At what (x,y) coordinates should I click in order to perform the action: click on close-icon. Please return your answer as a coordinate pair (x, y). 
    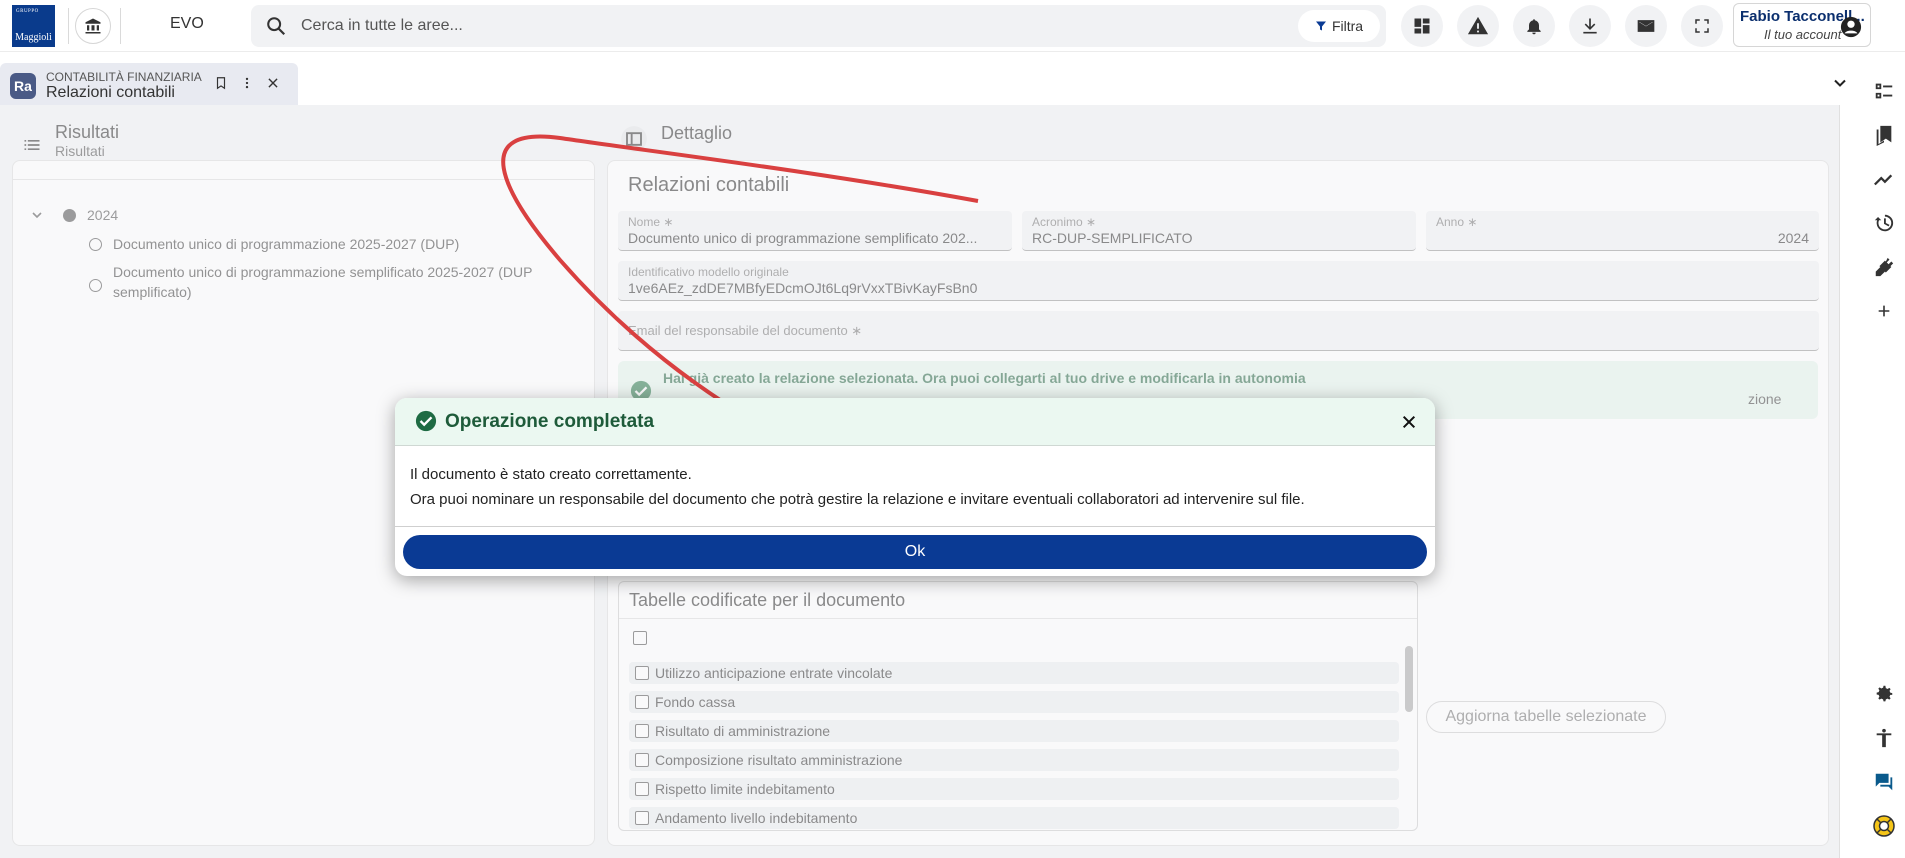
    Looking at the image, I should click on (273, 83).